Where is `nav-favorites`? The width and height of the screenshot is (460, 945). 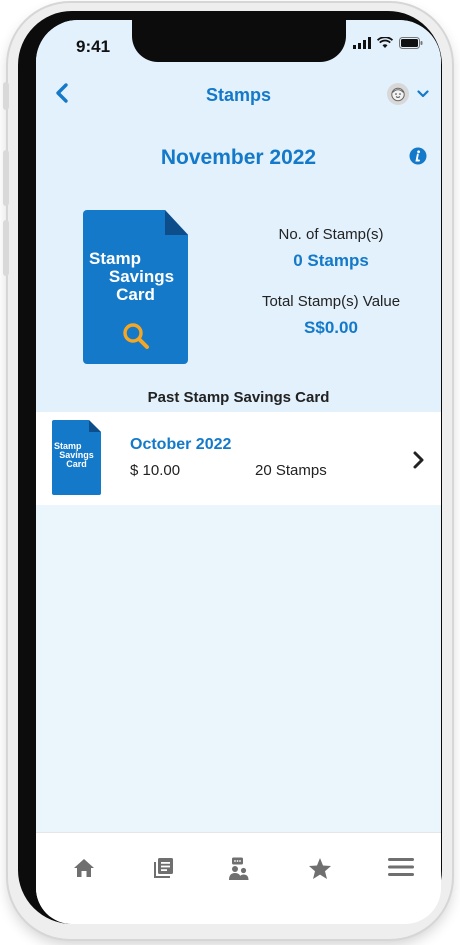
nav-favorites is located at coordinates (320, 872).